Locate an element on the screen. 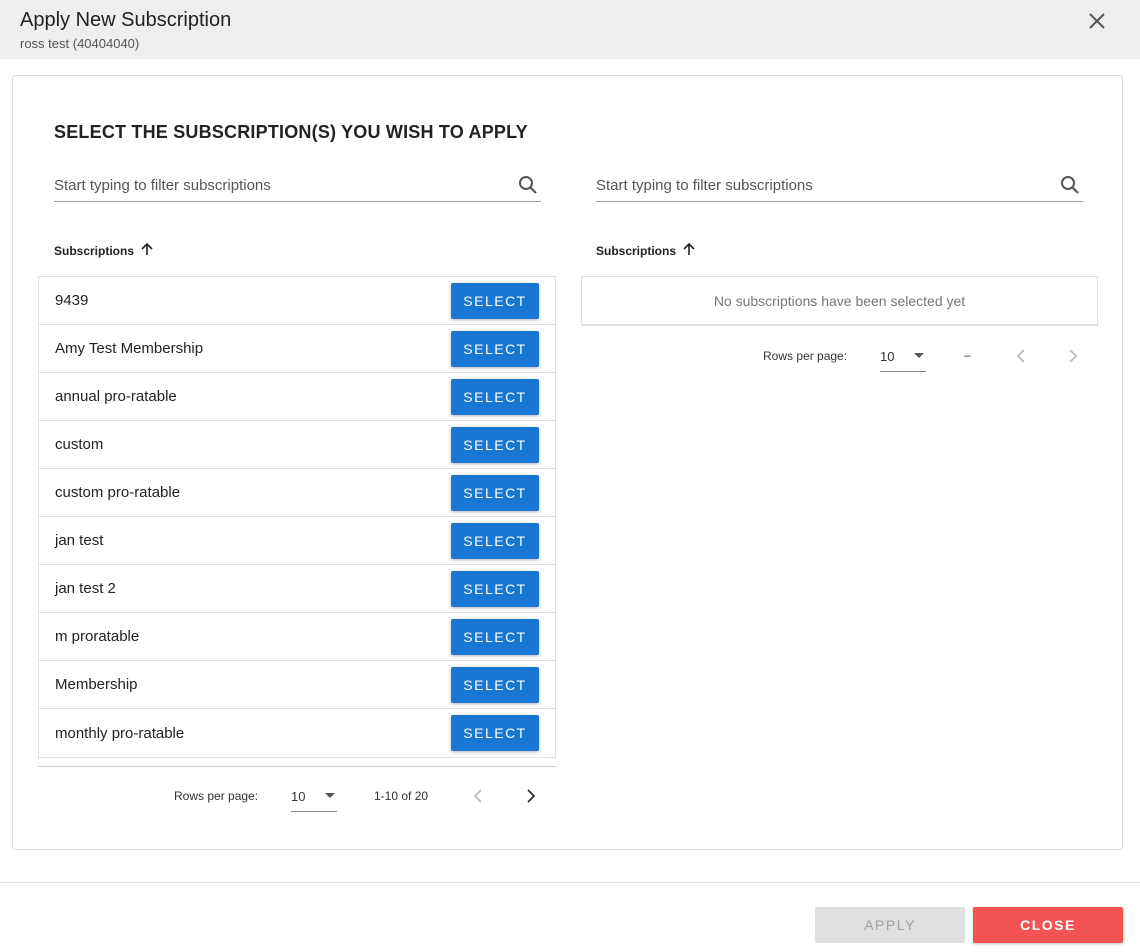 The width and height of the screenshot is (1140, 952). pagination-range: – is located at coordinates (967, 355).